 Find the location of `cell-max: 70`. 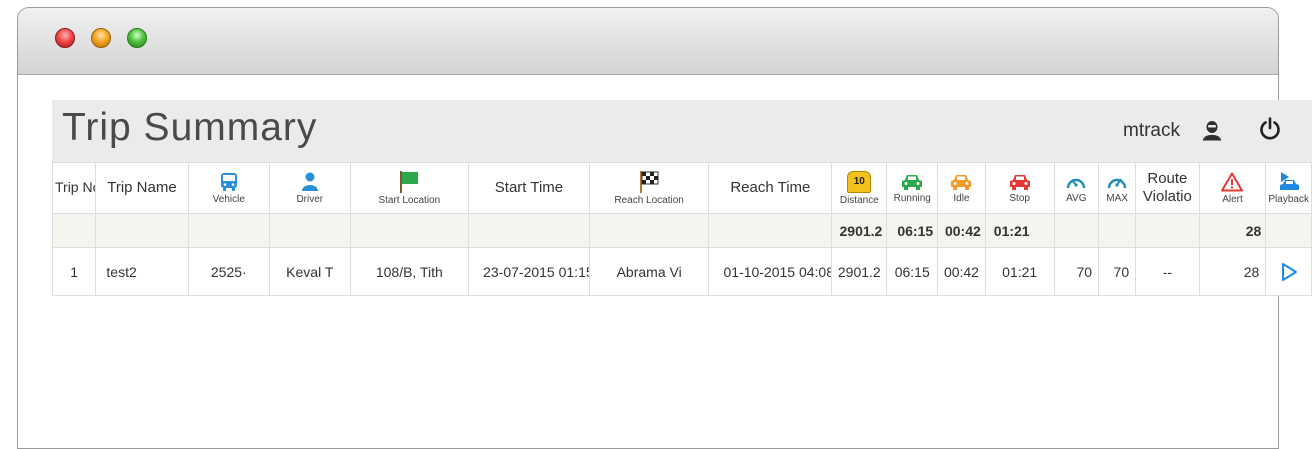

cell-max: 70 is located at coordinates (1117, 271).